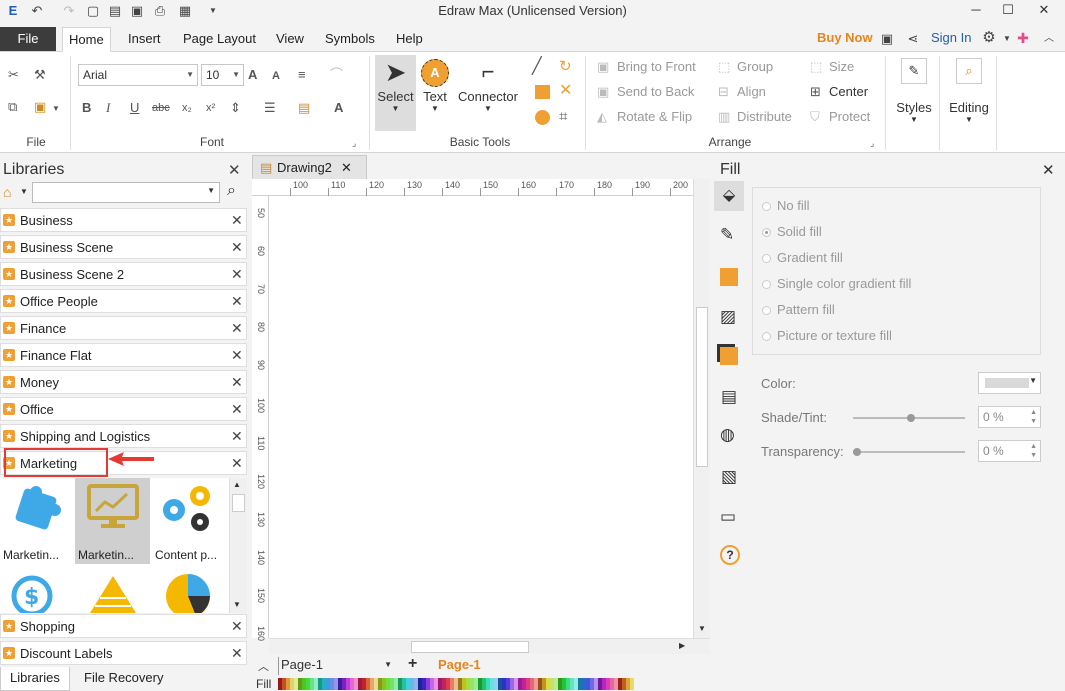 This screenshot has height=691, width=1065. What do you see at coordinates (914, 101) in the screenshot?
I see `styles-button: ✎ Styles ▼` at bounding box center [914, 101].